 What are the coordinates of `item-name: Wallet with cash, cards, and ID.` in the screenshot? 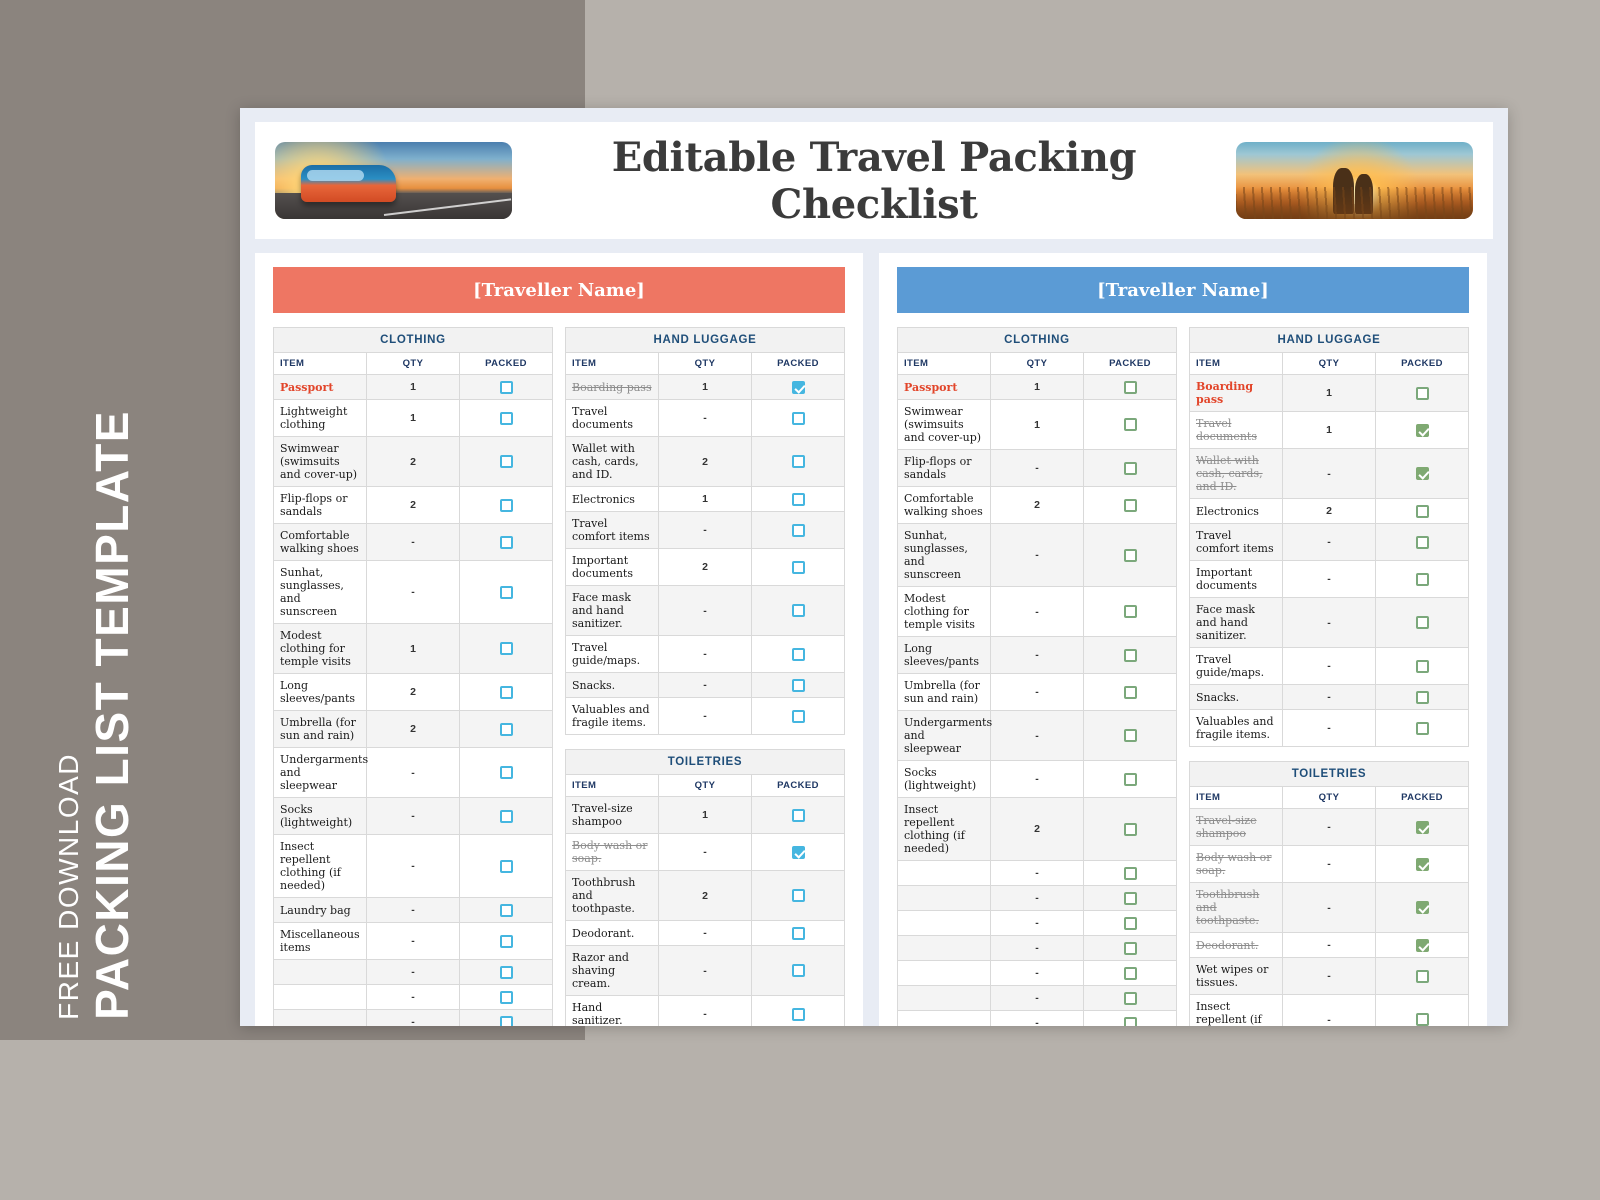 It's located at (612, 461).